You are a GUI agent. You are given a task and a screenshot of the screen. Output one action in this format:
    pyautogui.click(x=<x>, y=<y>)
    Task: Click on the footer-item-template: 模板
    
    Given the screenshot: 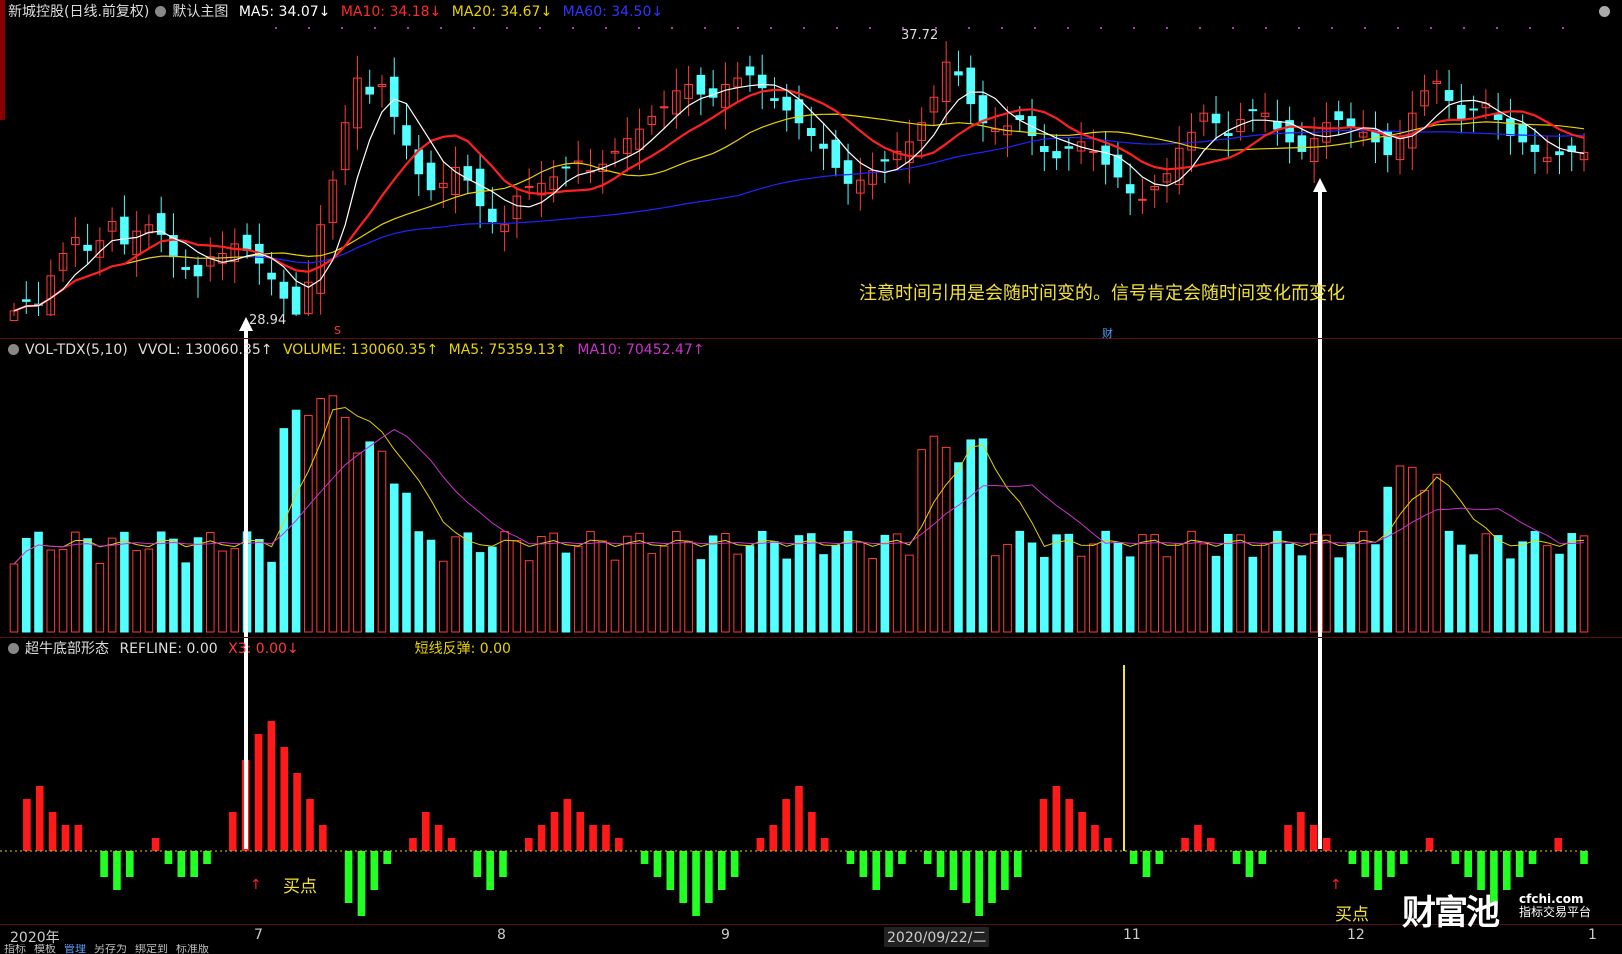 What is the action you would take?
    pyautogui.click(x=45, y=949)
    